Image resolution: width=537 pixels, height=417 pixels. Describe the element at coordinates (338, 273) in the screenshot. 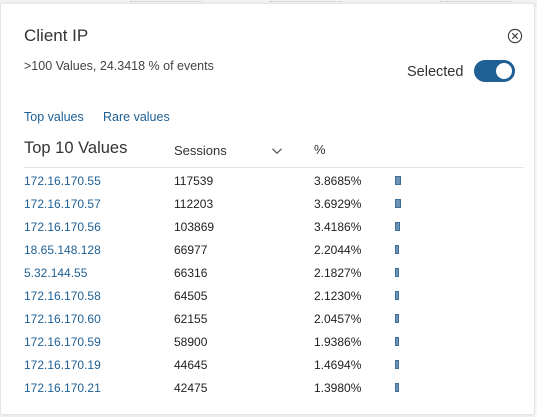

I see `percent-value: 2.1827%` at that location.